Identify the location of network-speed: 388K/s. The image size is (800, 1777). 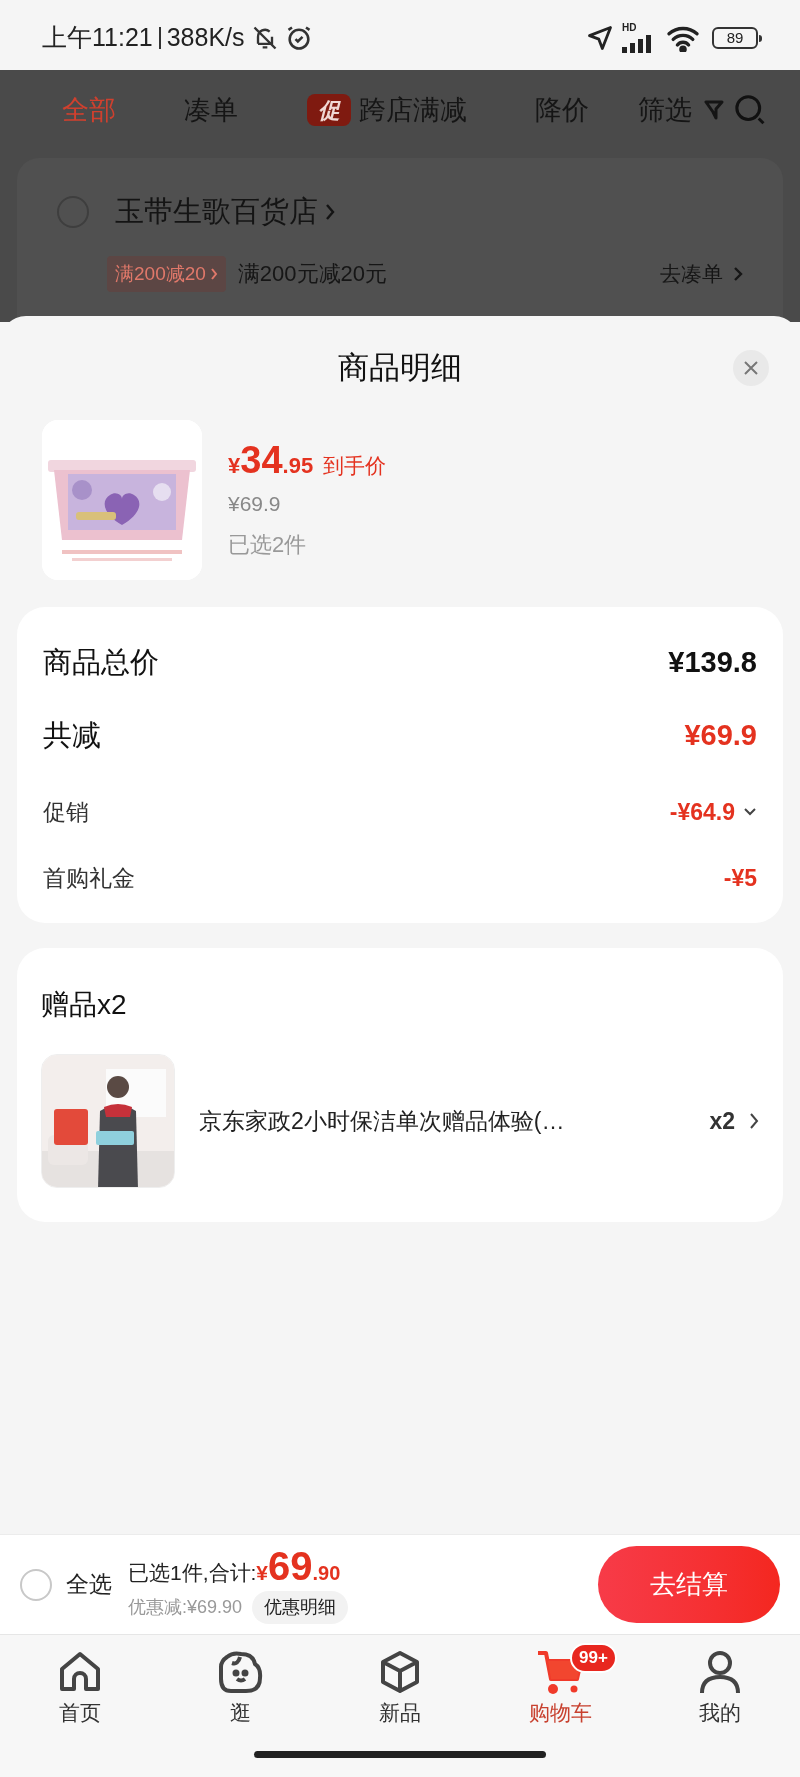
(205, 38).